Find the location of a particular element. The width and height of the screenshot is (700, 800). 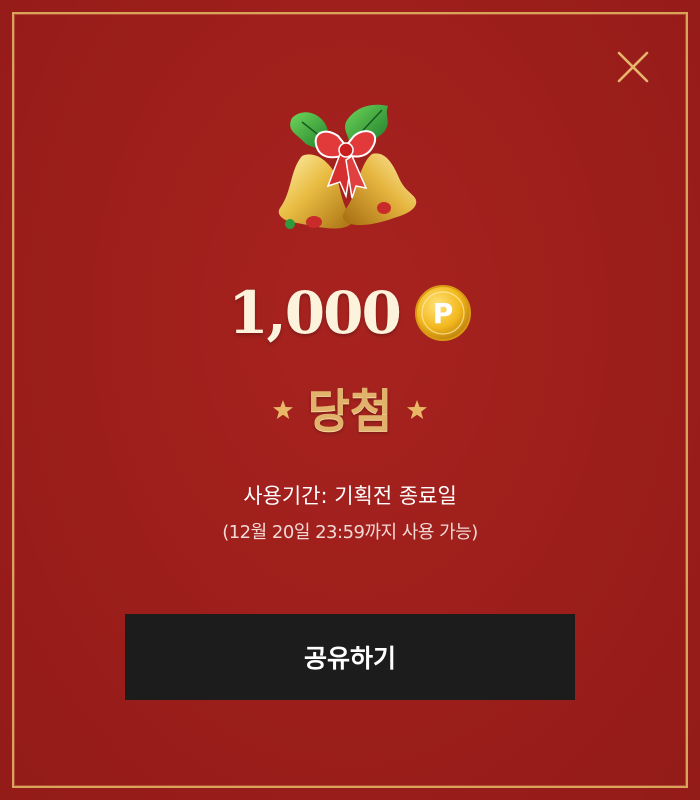

reward-amount: 1,000 is located at coordinates (315, 313).